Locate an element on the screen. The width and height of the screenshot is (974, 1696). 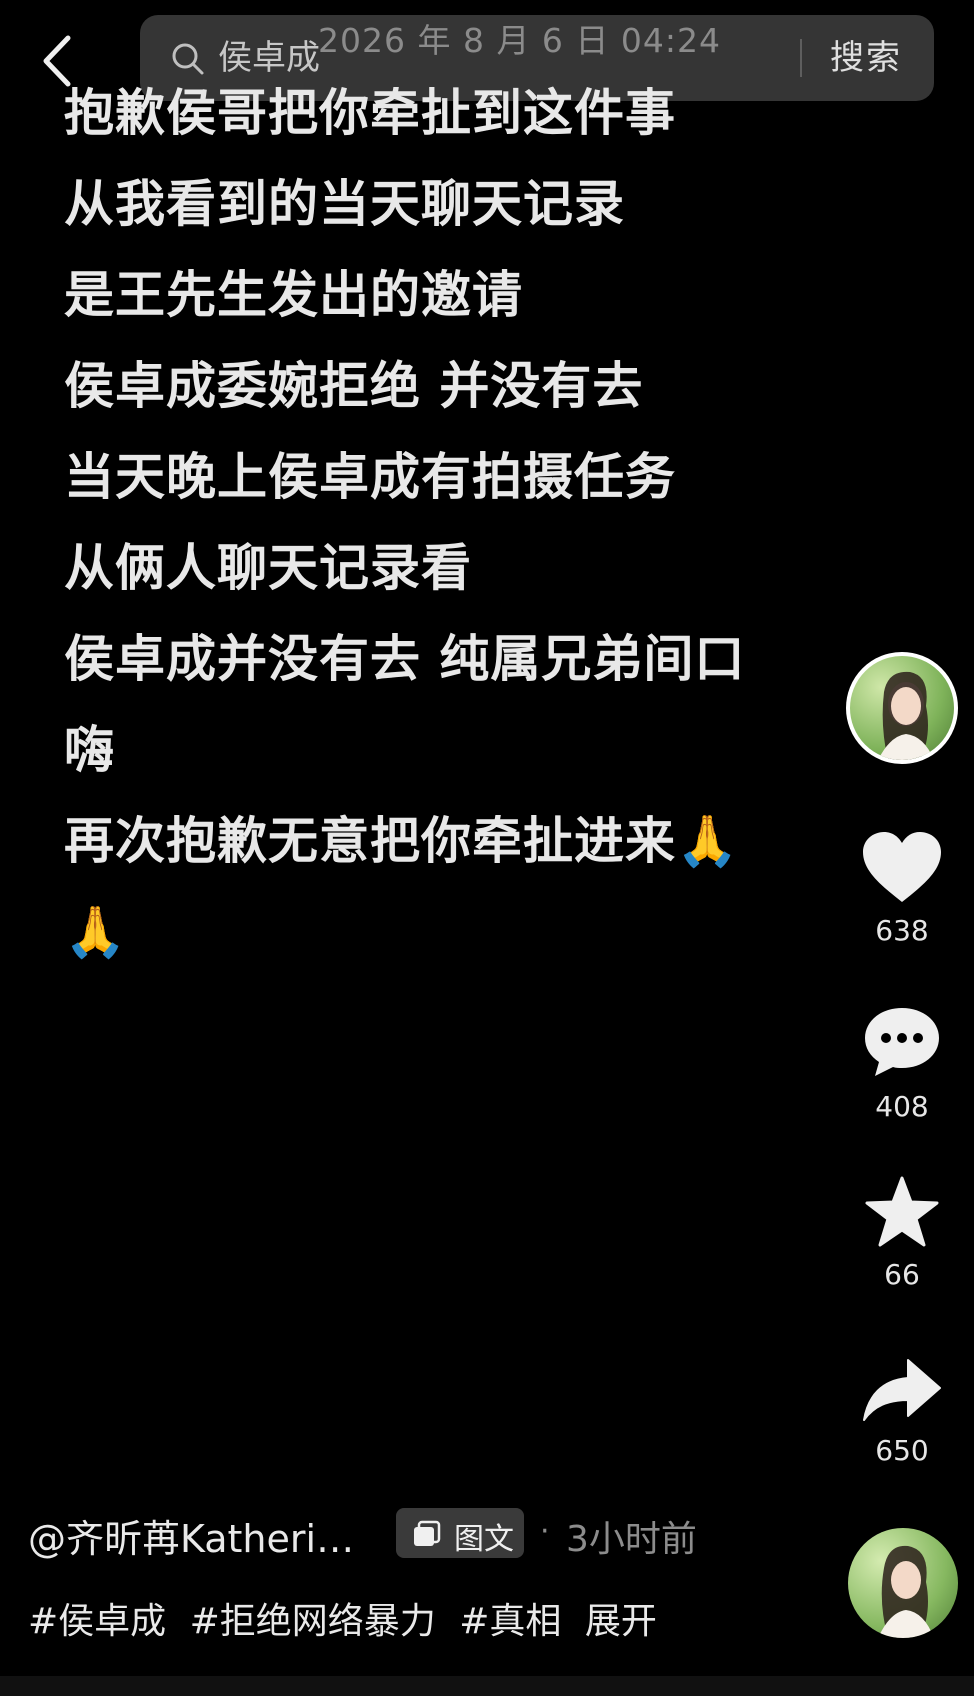
post-time: 3小时前 is located at coordinates (631, 1539).